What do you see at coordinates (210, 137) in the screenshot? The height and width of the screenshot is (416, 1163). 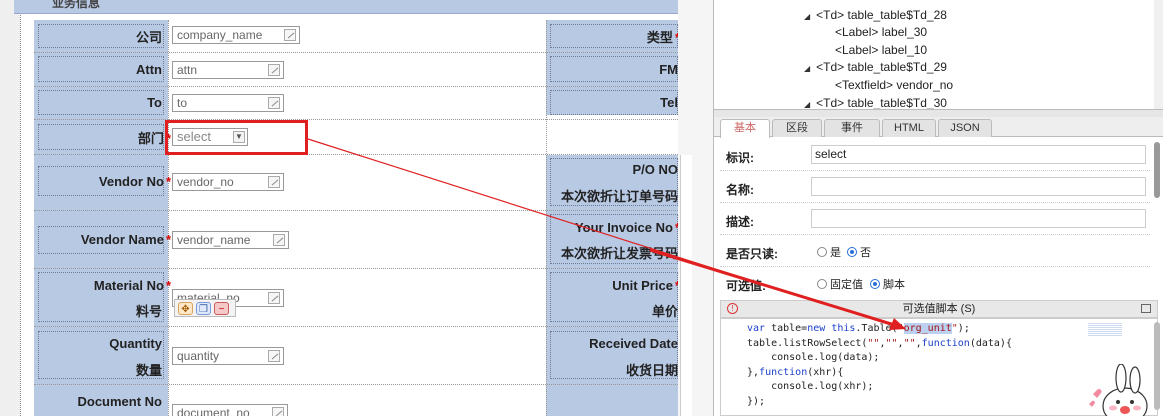 I see `department-select: select ▼` at bounding box center [210, 137].